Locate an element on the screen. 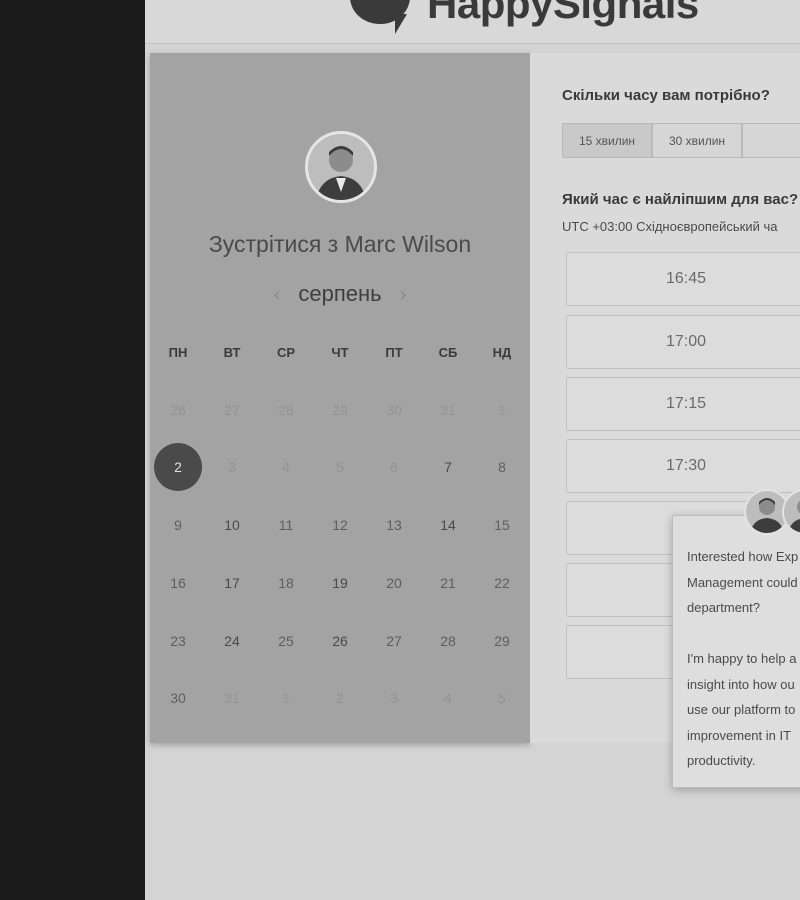 The image size is (800, 900). calendar-day: 22 is located at coordinates (502, 583).